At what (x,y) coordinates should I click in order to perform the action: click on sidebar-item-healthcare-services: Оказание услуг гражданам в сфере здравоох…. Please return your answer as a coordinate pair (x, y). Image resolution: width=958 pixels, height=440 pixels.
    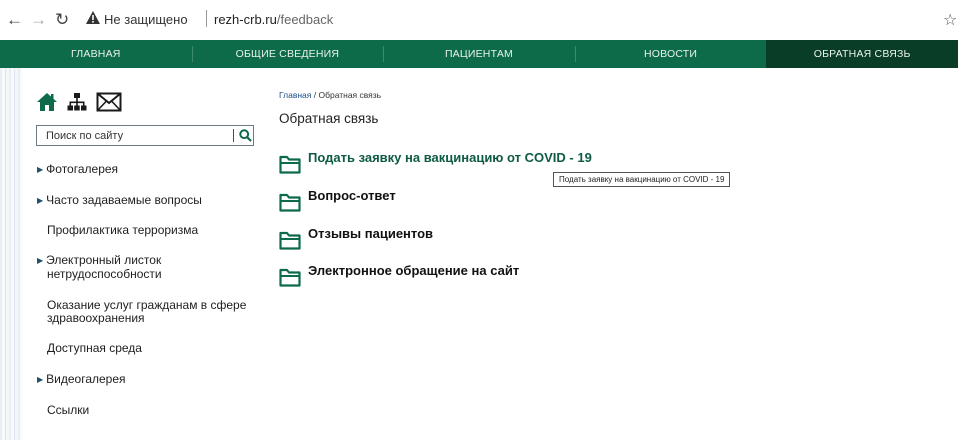
    Looking at the image, I should click on (146, 312).